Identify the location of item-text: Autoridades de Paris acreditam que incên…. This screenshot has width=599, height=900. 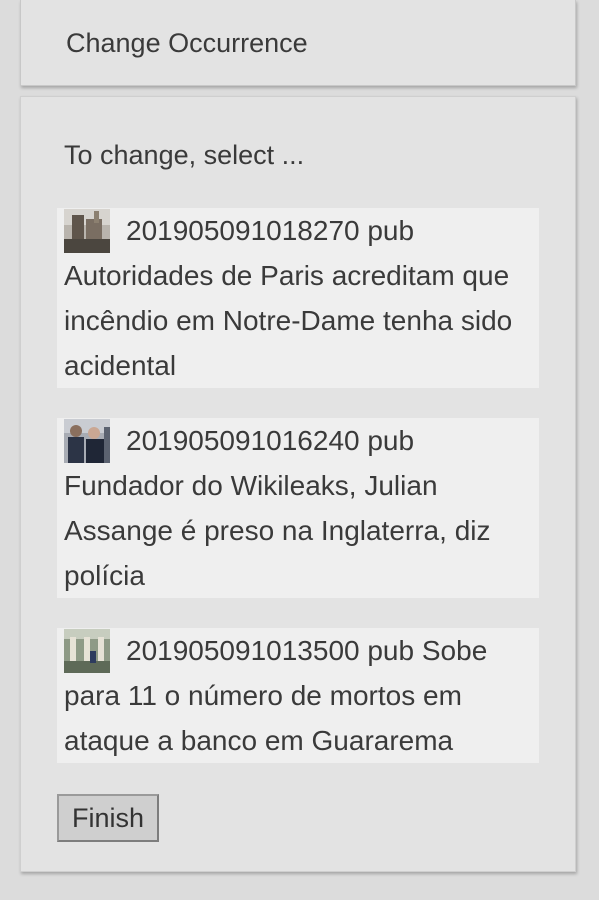
(288, 320).